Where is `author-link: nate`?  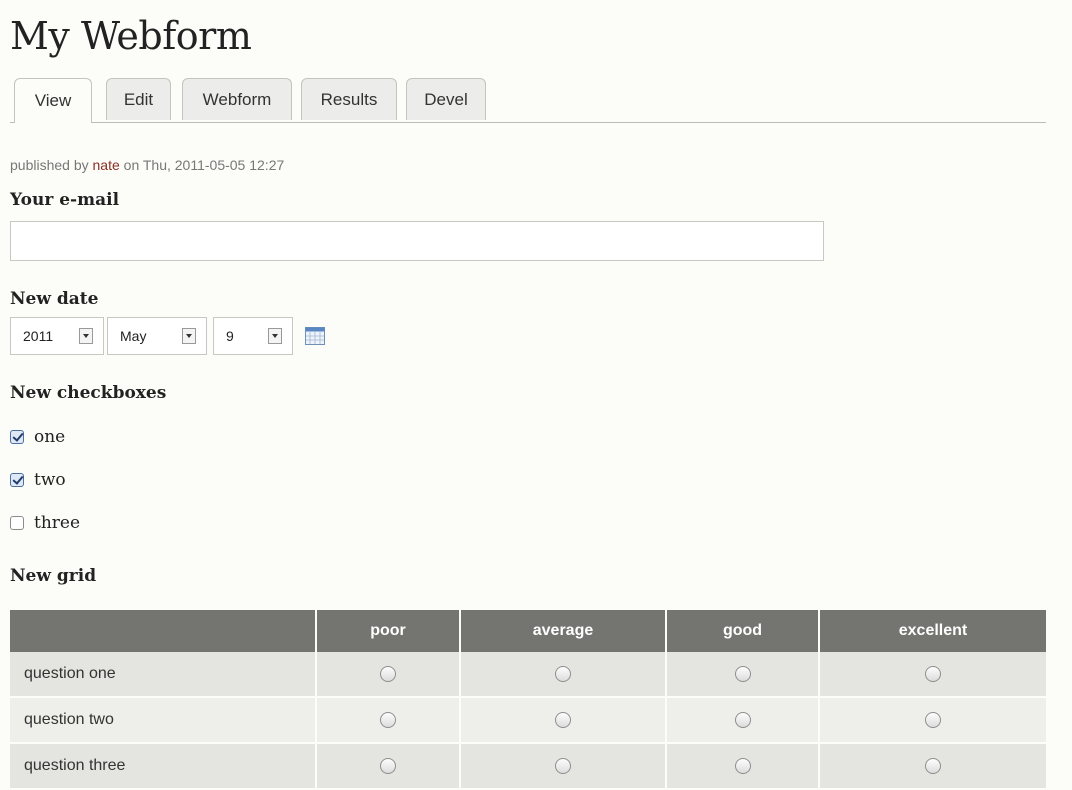 author-link: nate is located at coordinates (106, 165).